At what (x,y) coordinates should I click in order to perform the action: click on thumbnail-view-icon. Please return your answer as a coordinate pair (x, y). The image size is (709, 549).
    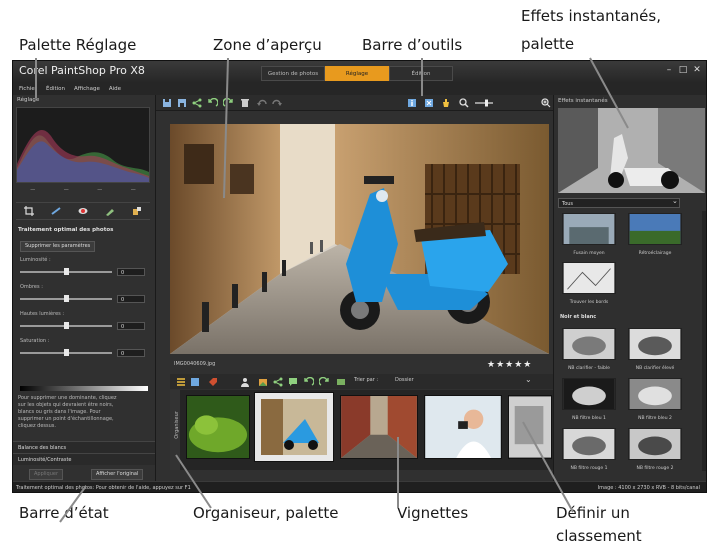
    Looking at the image, I should click on (195, 382).